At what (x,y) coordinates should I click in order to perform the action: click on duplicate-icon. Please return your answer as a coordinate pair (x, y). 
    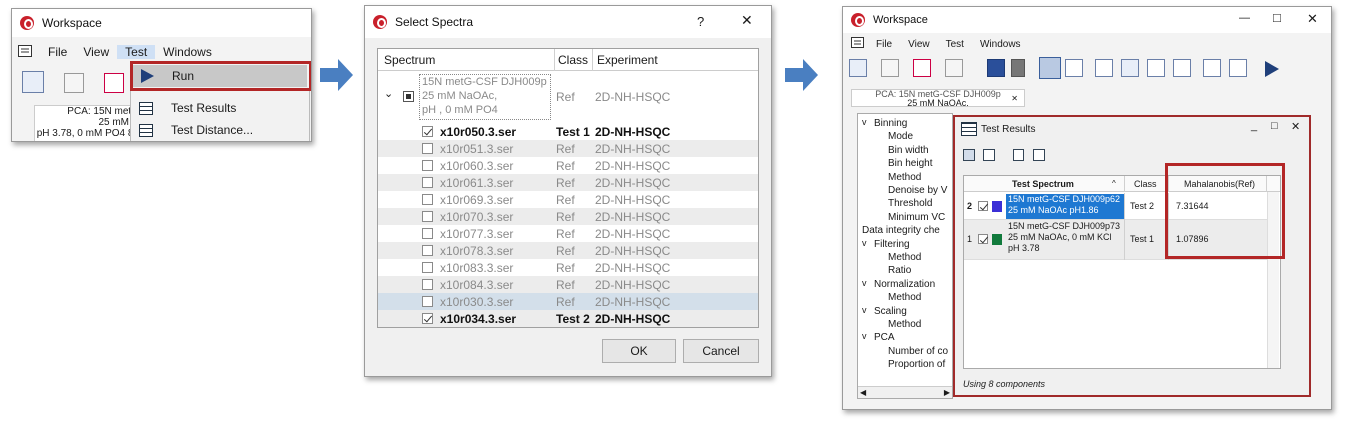
    Looking at the image, I should click on (1039, 155).